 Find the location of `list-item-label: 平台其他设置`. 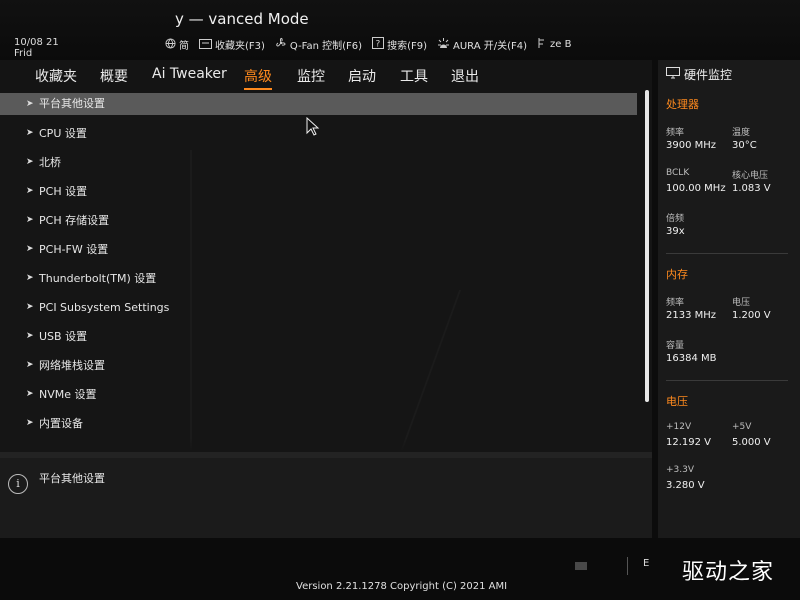

list-item-label: 平台其他设置 is located at coordinates (72, 103).